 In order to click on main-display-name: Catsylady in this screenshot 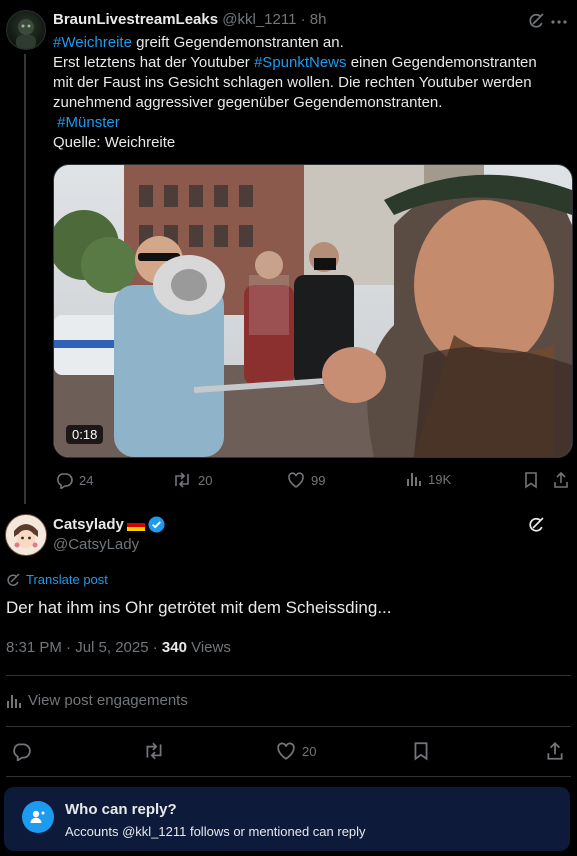, I will do `click(109, 524)`.